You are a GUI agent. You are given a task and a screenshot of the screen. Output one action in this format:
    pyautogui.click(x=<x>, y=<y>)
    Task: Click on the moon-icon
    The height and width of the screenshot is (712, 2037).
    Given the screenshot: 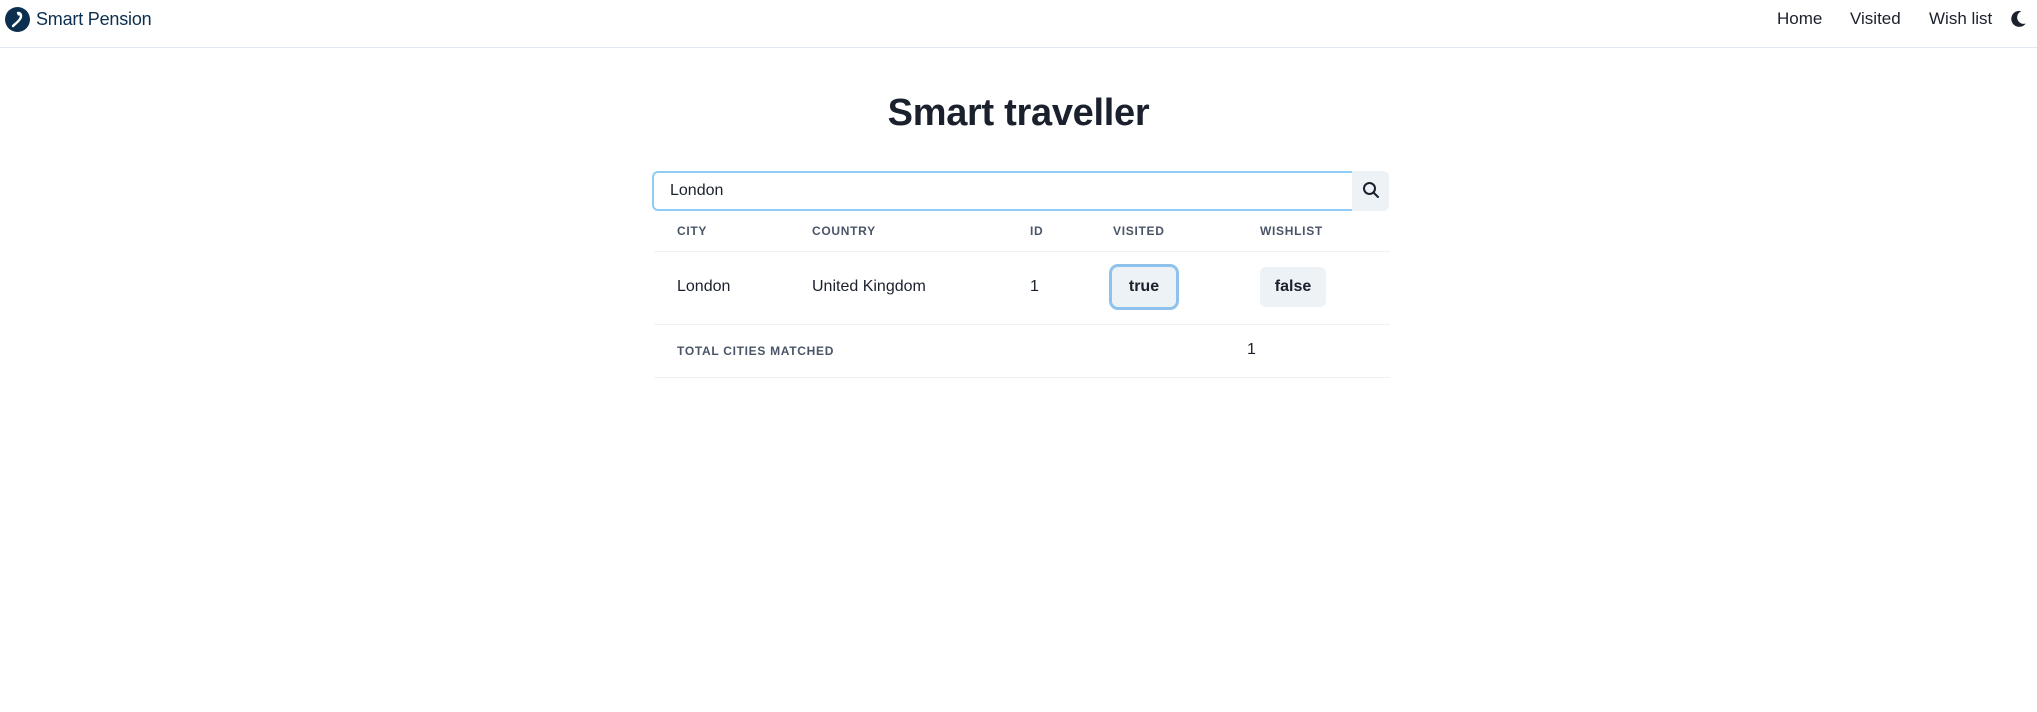 What is the action you would take?
    pyautogui.click(x=2018, y=19)
    